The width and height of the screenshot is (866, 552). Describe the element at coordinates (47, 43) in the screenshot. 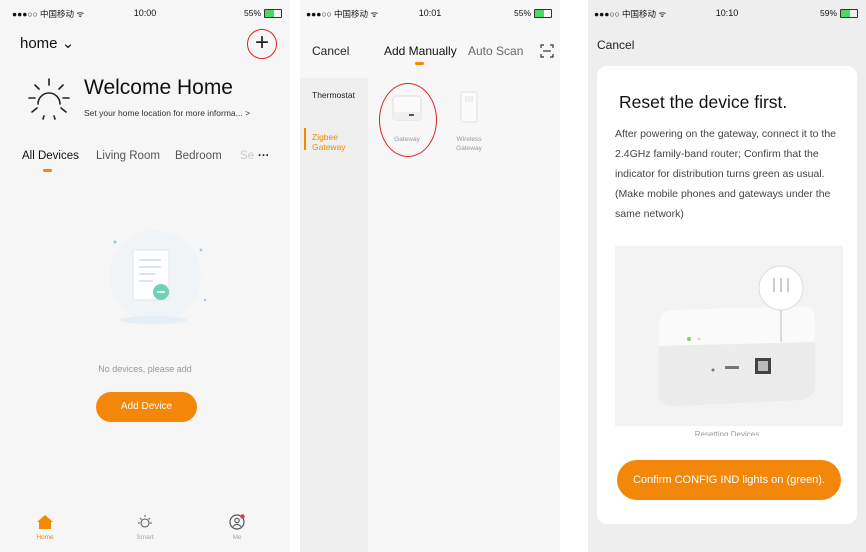

I see `home-selector: home ⌄` at that location.